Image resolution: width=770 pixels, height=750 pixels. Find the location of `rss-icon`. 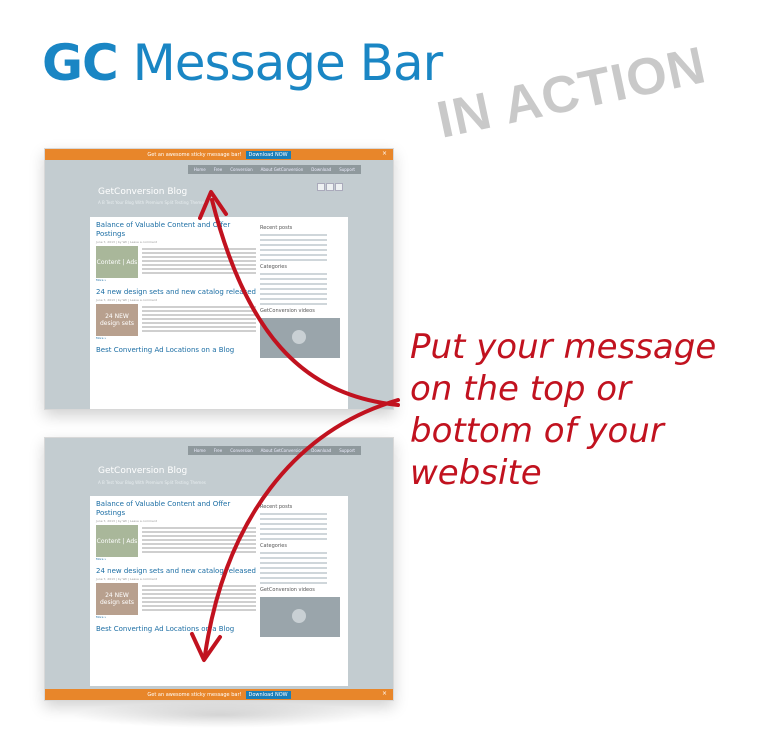

rss-icon is located at coordinates (339, 187).